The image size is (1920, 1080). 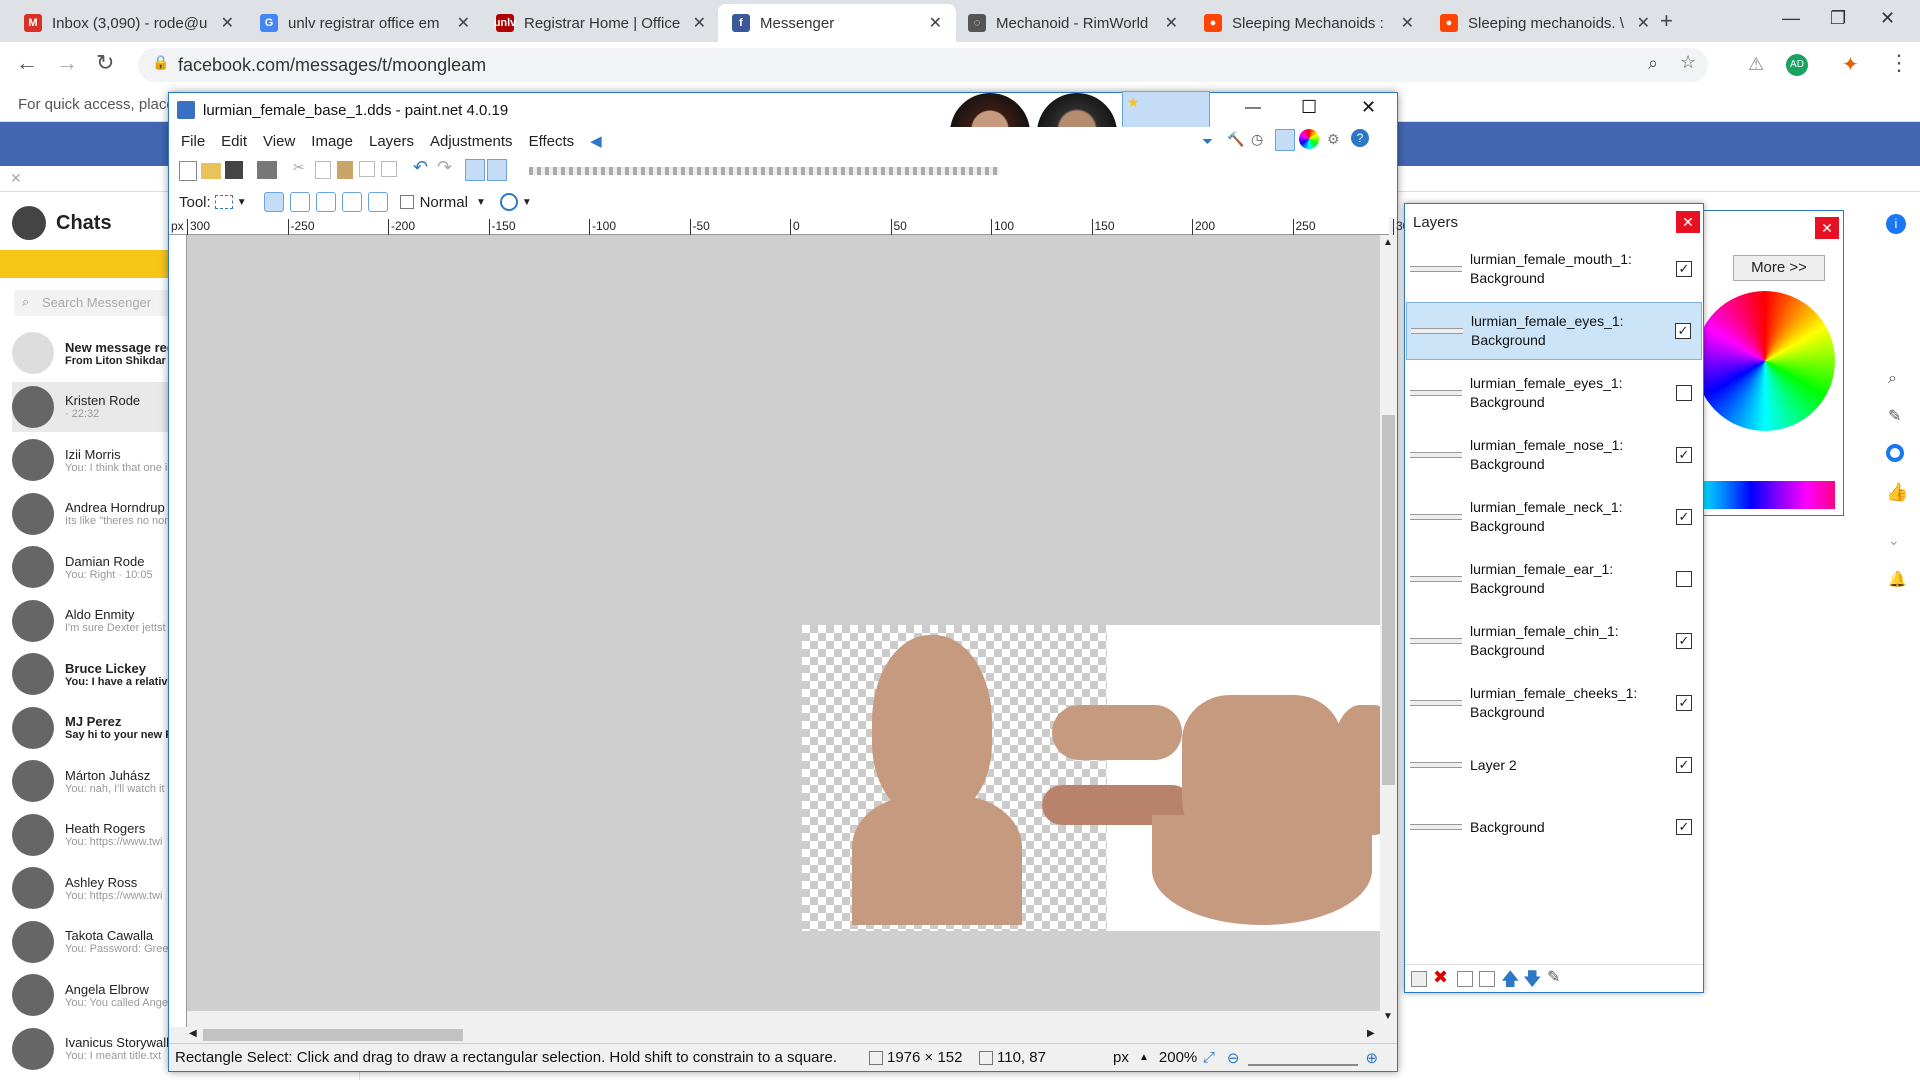 What do you see at coordinates (1309, 107) in the screenshot?
I see `maximize-icon: ☐` at bounding box center [1309, 107].